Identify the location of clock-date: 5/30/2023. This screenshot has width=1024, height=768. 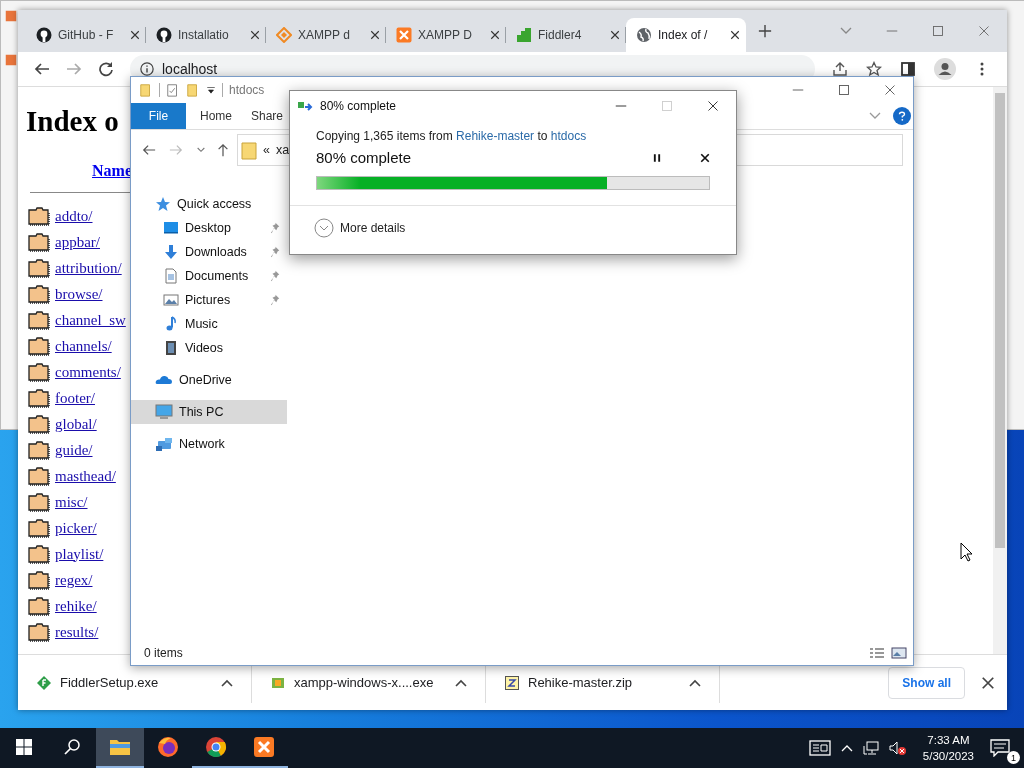
(948, 756).